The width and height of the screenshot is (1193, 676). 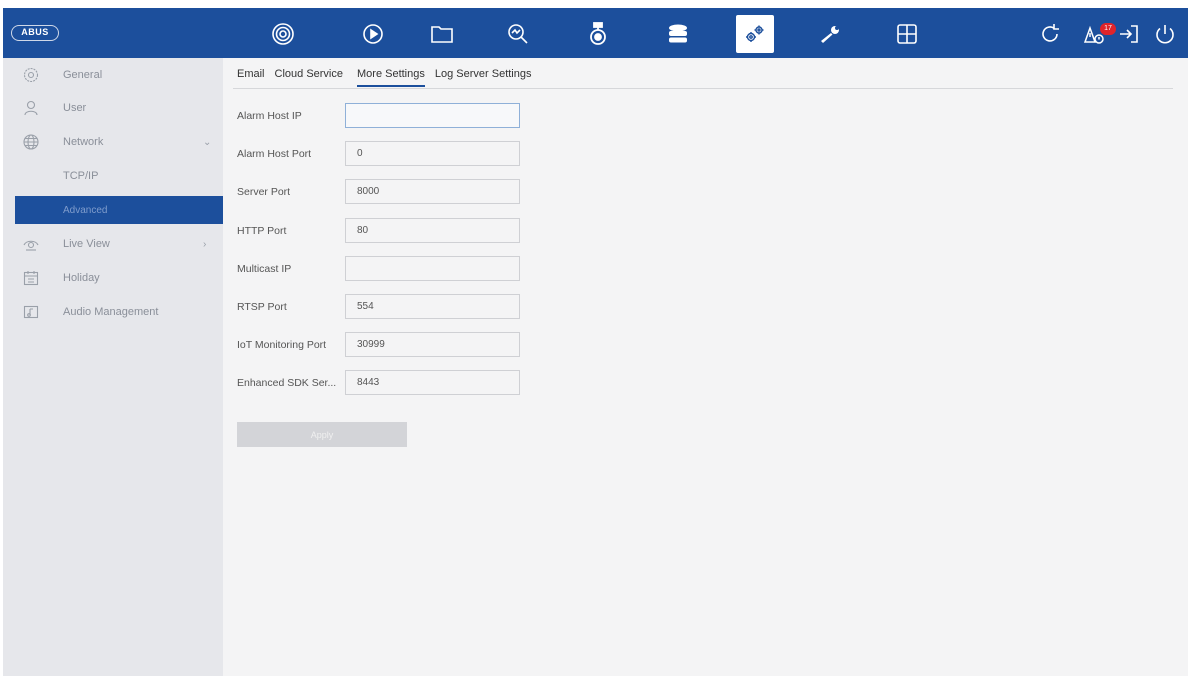 I want to click on alarm-host-ip-input, so click(x=432, y=115).